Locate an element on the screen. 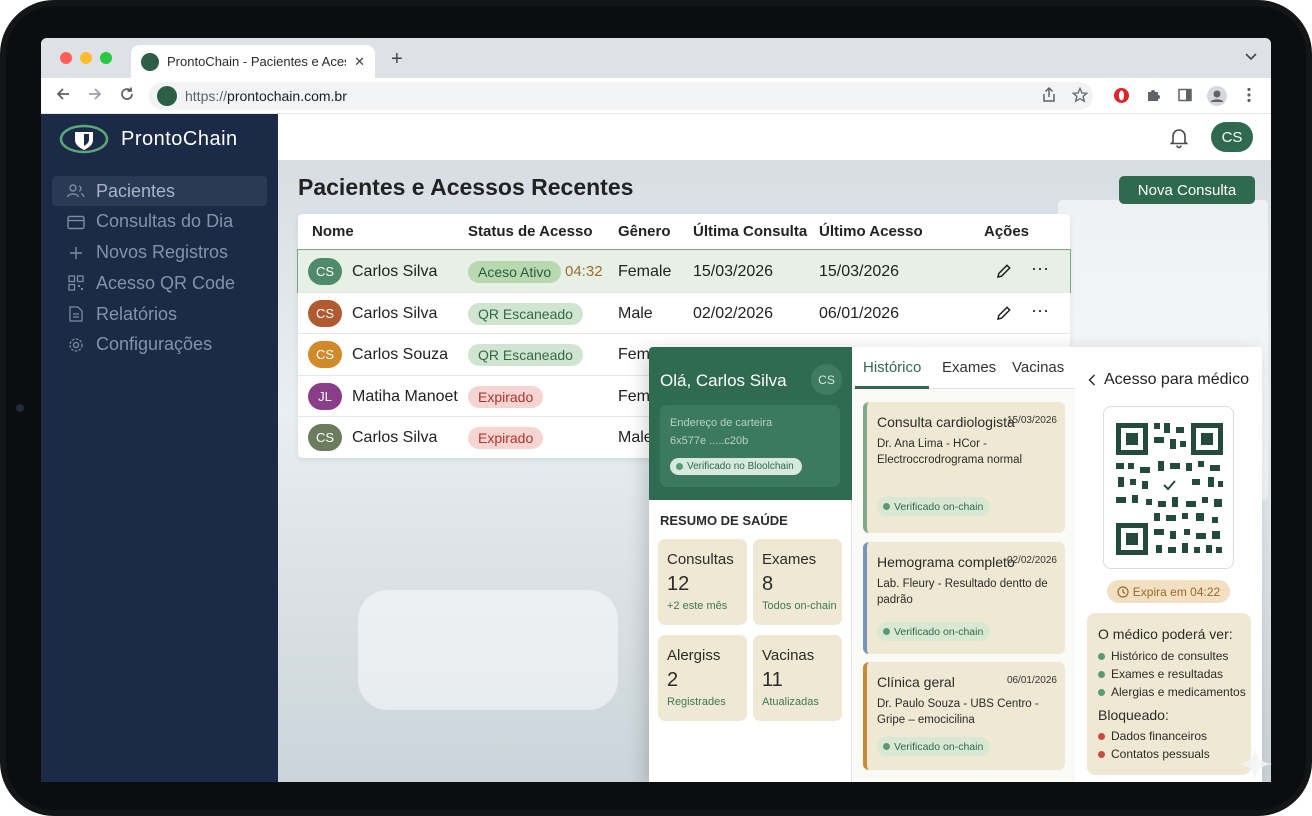  browser-menu-icon is located at coordinates (1249, 95).